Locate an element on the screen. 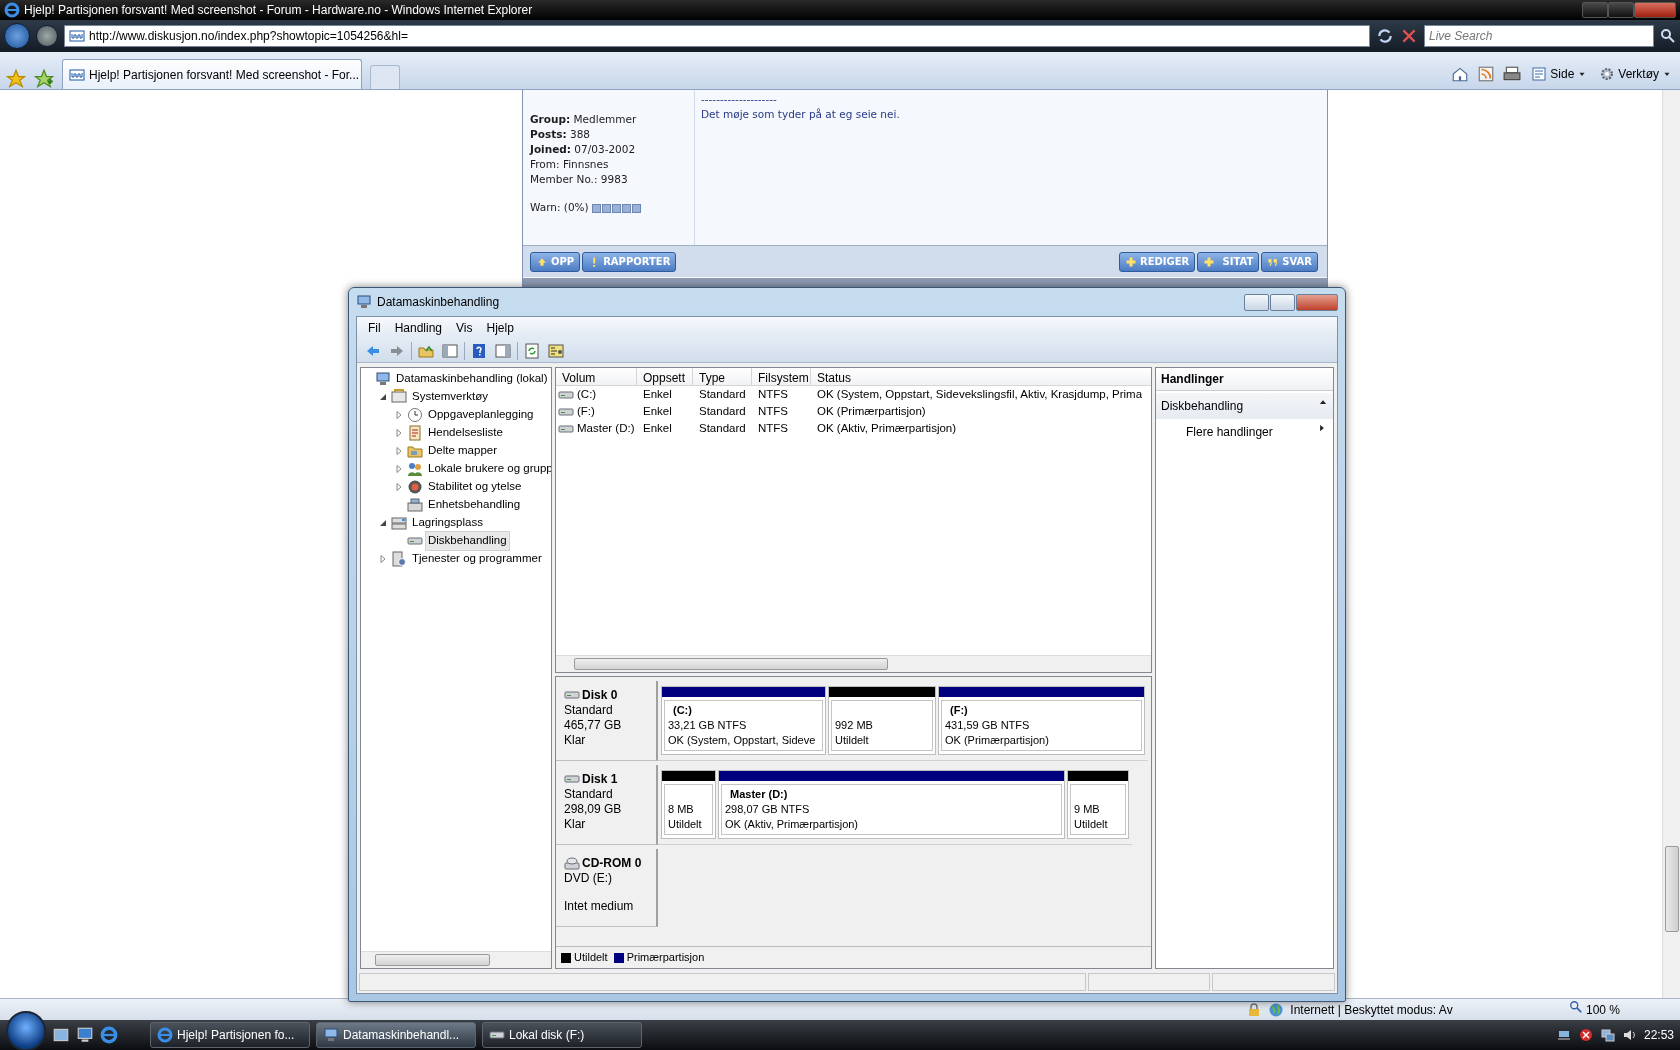  disk-name: Disk 0 is located at coordinates (600, 695).